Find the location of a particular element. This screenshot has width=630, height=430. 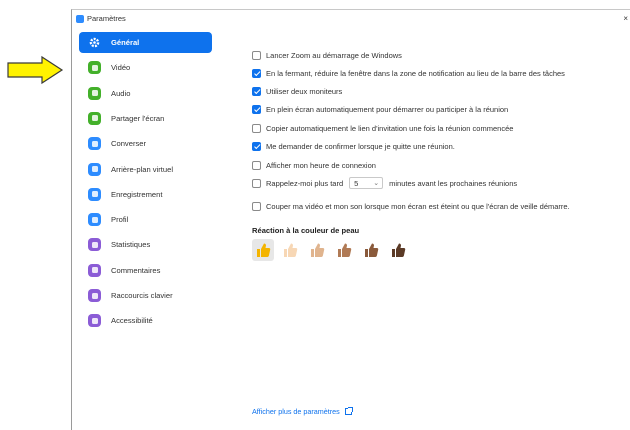

keyboard-icon is located at coordinates (94, 295).